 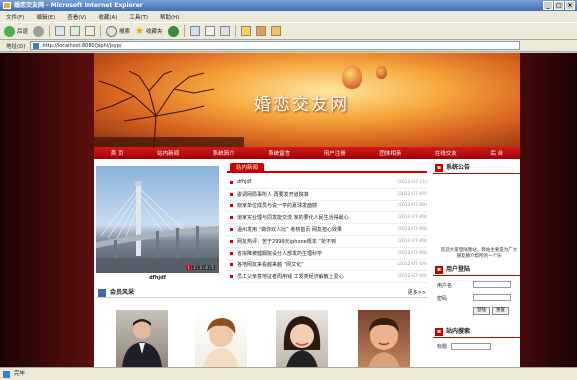 I want to click on maximize-button: □, so click(x=559, y=5).